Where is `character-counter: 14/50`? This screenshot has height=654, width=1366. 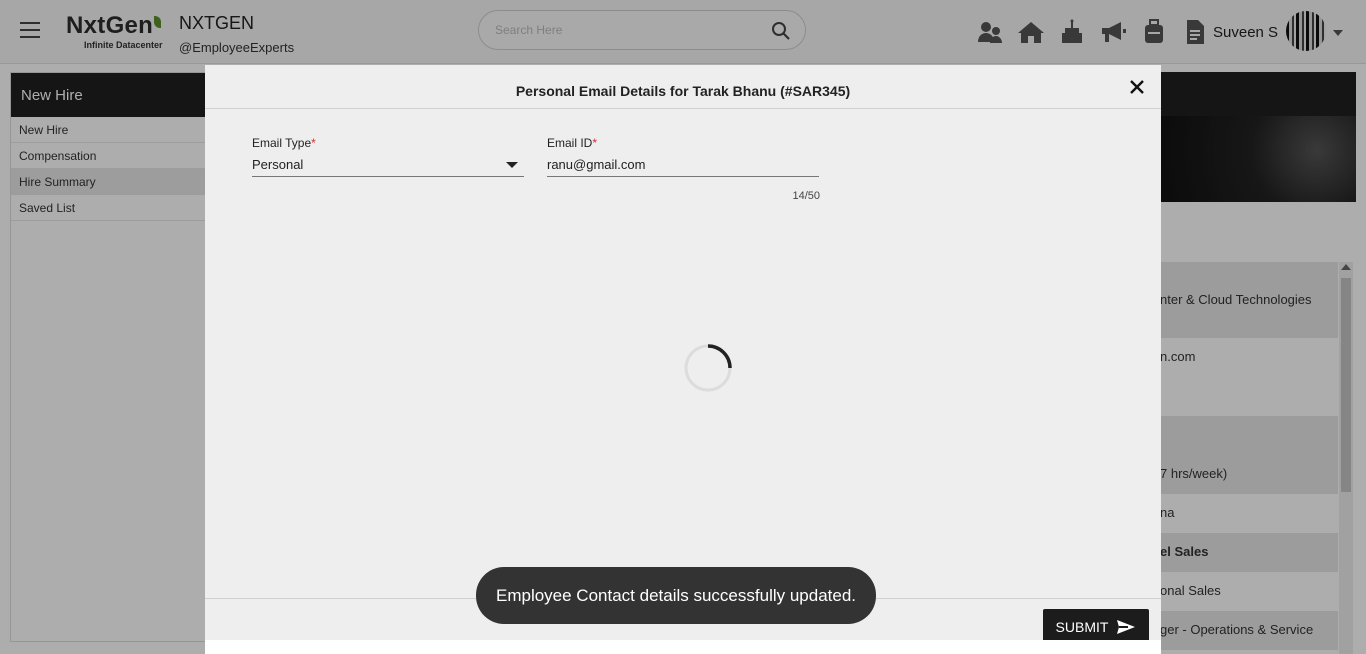 character-counter: 14/50 is located at coordinates (806, 196).